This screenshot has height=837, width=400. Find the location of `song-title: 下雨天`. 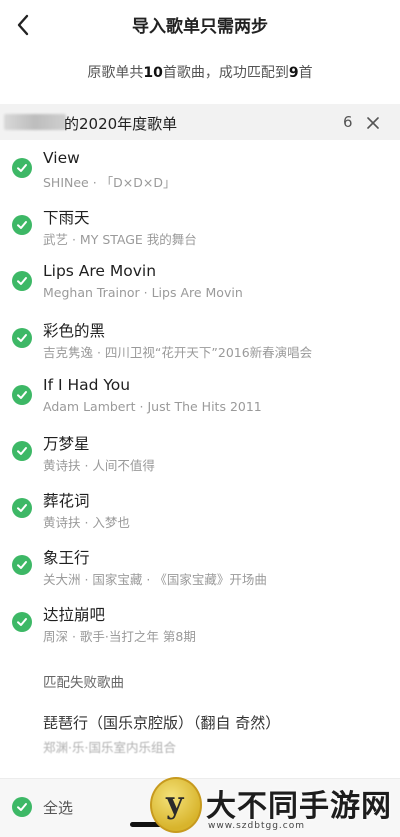

song-title: 下雨天 is located at coordinates (66, 217).